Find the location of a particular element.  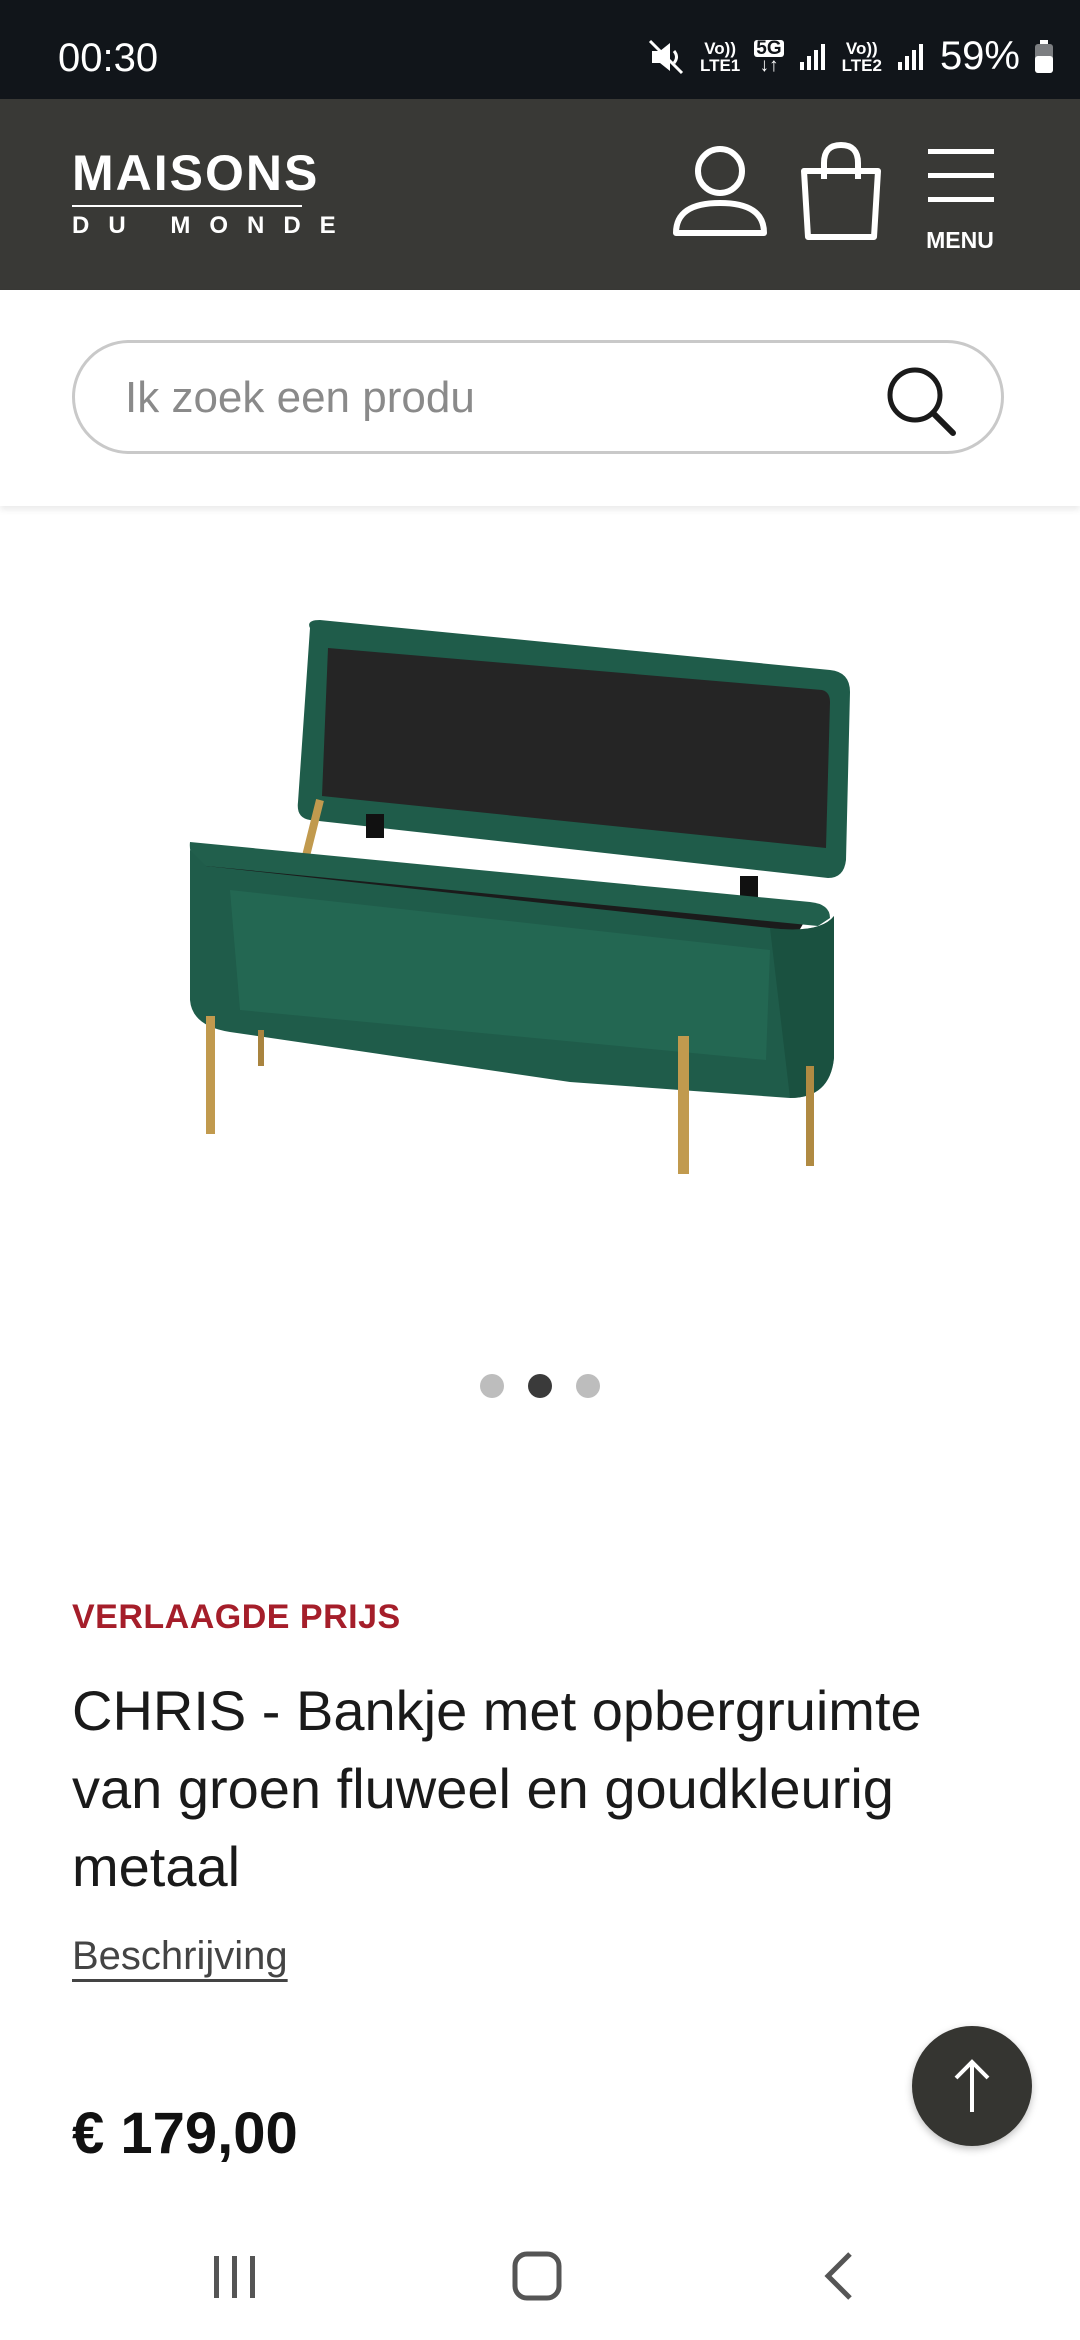

status-bar: 00:30 Vo)) LTE1 5G ↓↑ Vo)) LTE2 59% is located at coordinates (540, 49).